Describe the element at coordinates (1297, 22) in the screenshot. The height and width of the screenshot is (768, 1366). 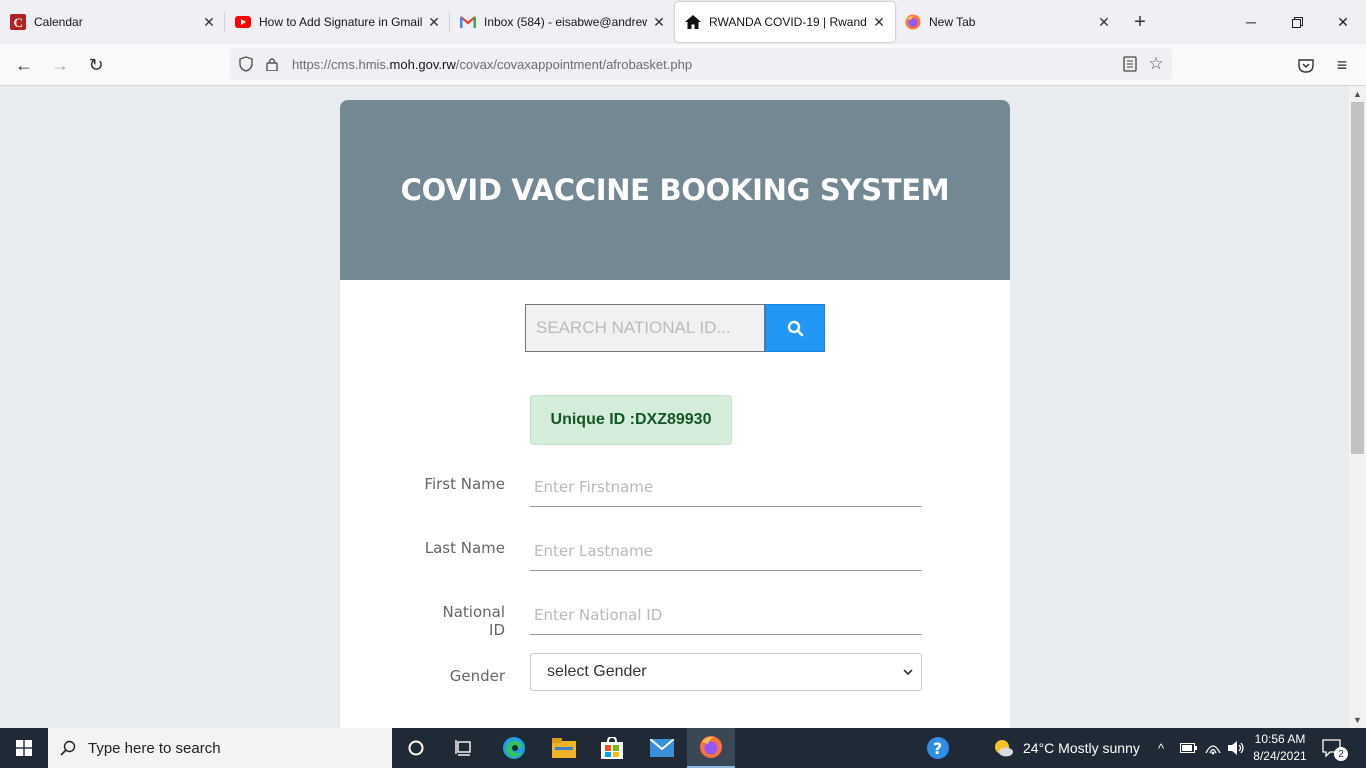
I see `restore-icon` at that location.